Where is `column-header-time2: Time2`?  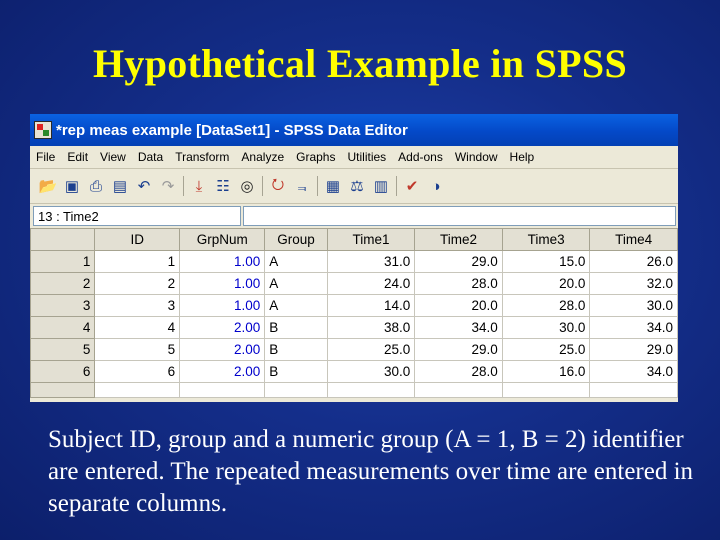
column-header-time2: Time2 is located at coordinates (458, 239).